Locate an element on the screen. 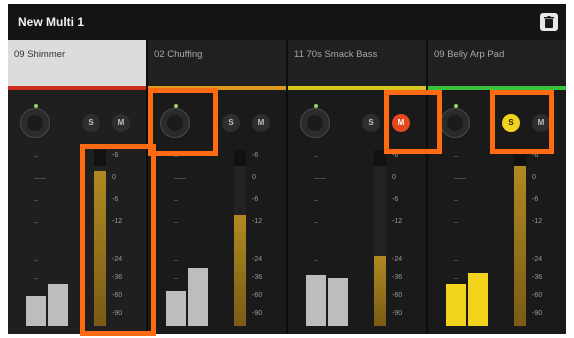 This screenshot has width=574, height=338. trash-button is located at coordinates (549, 22).